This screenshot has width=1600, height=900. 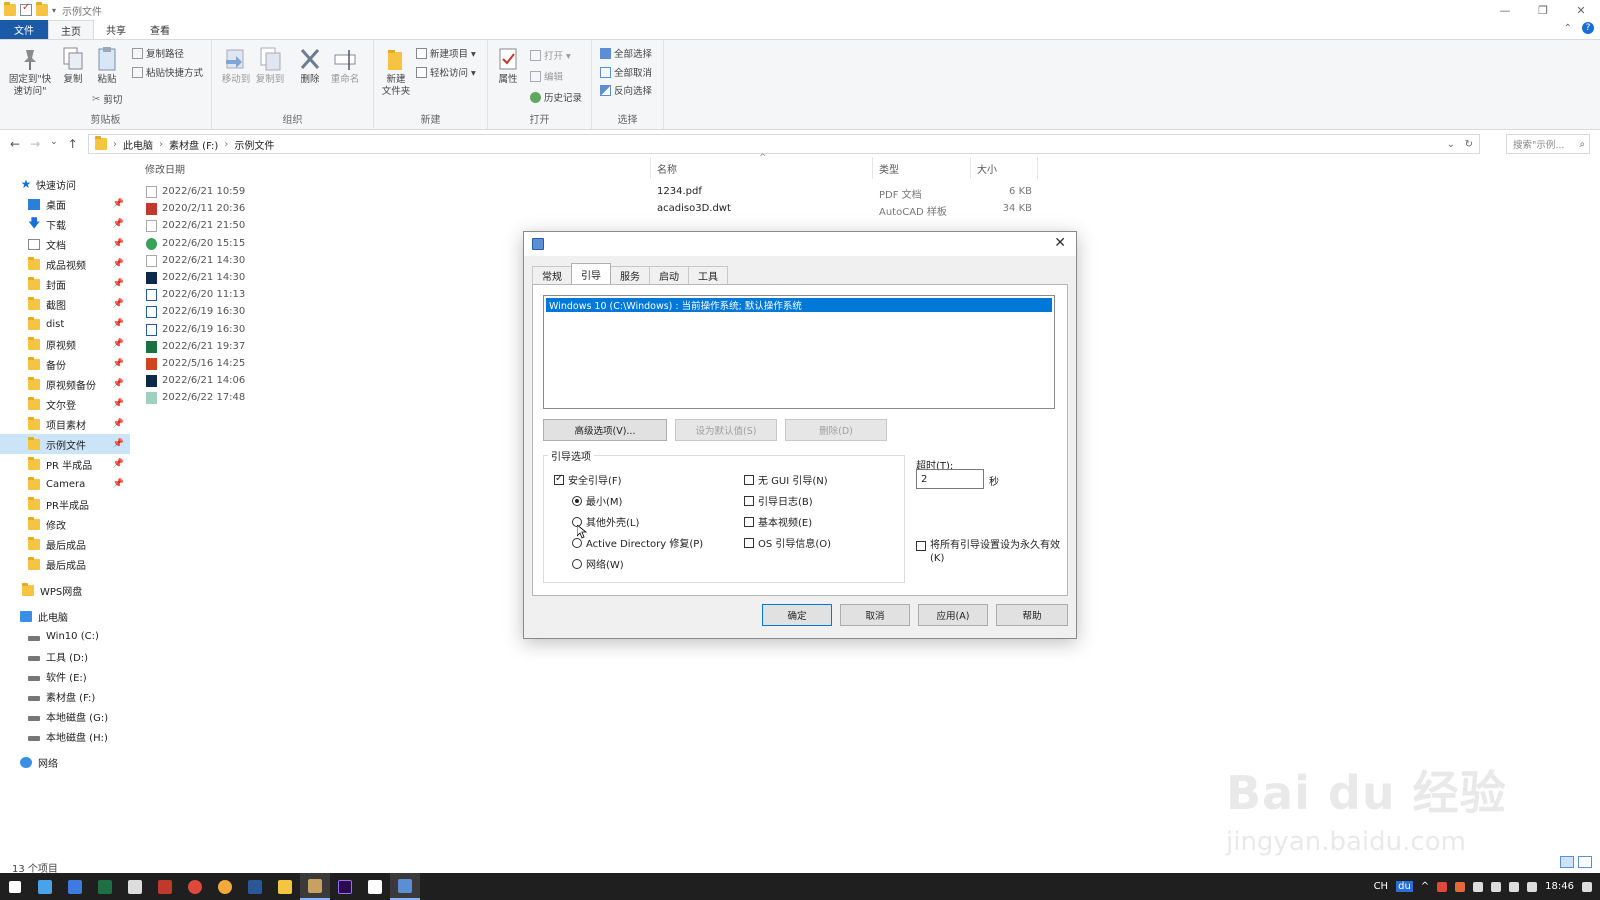 What do you see at coordinates (65, 616) in the screenshot?
I see `sidebar-this-pc: 此电脑` at bounding box center [65, 616].